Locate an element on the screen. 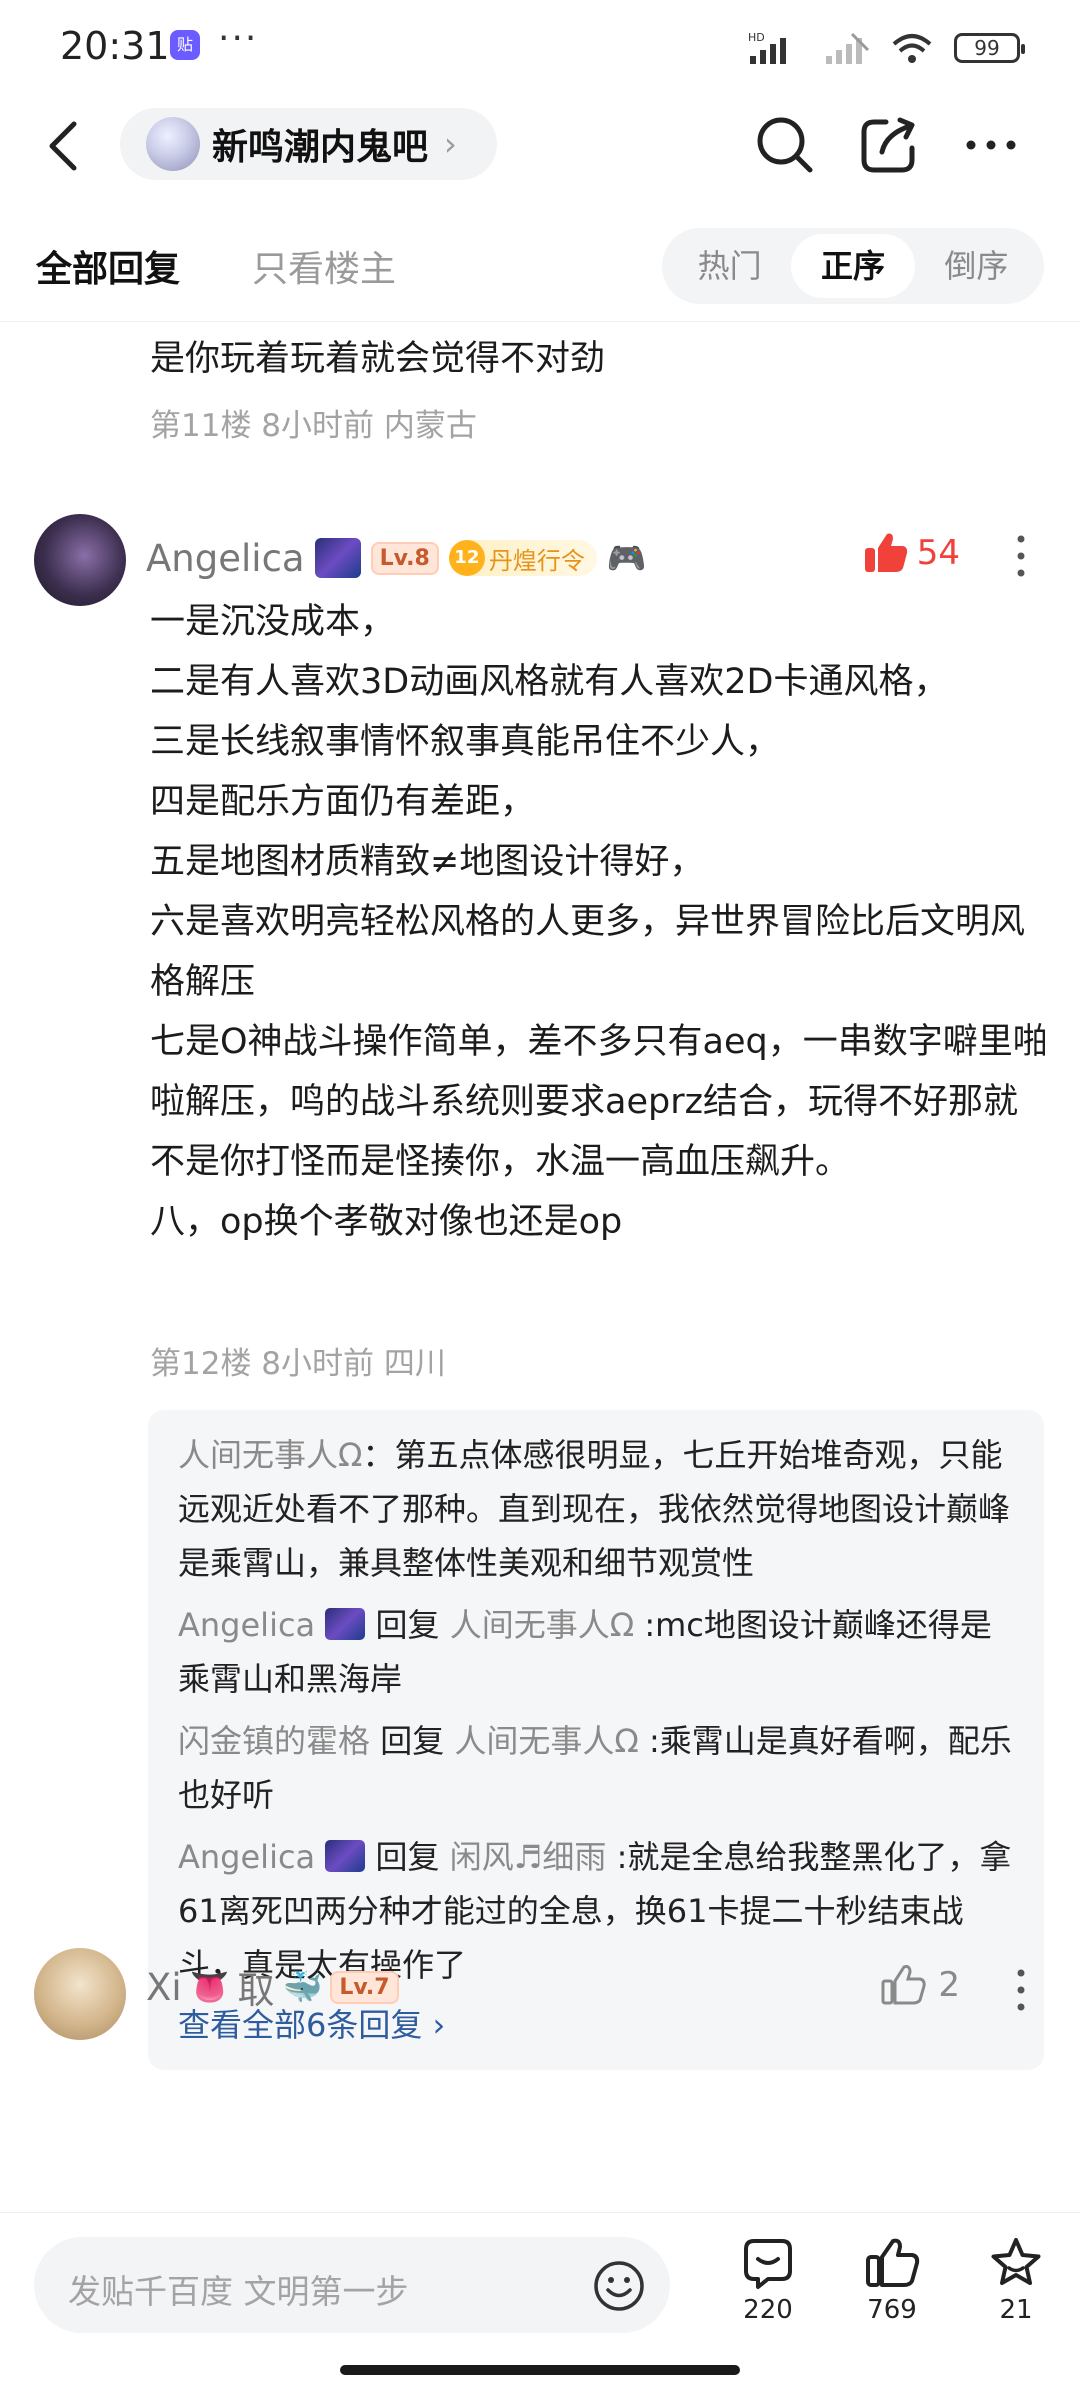  gamepad-icon: 🎮 is located at coordinates (626, 558).